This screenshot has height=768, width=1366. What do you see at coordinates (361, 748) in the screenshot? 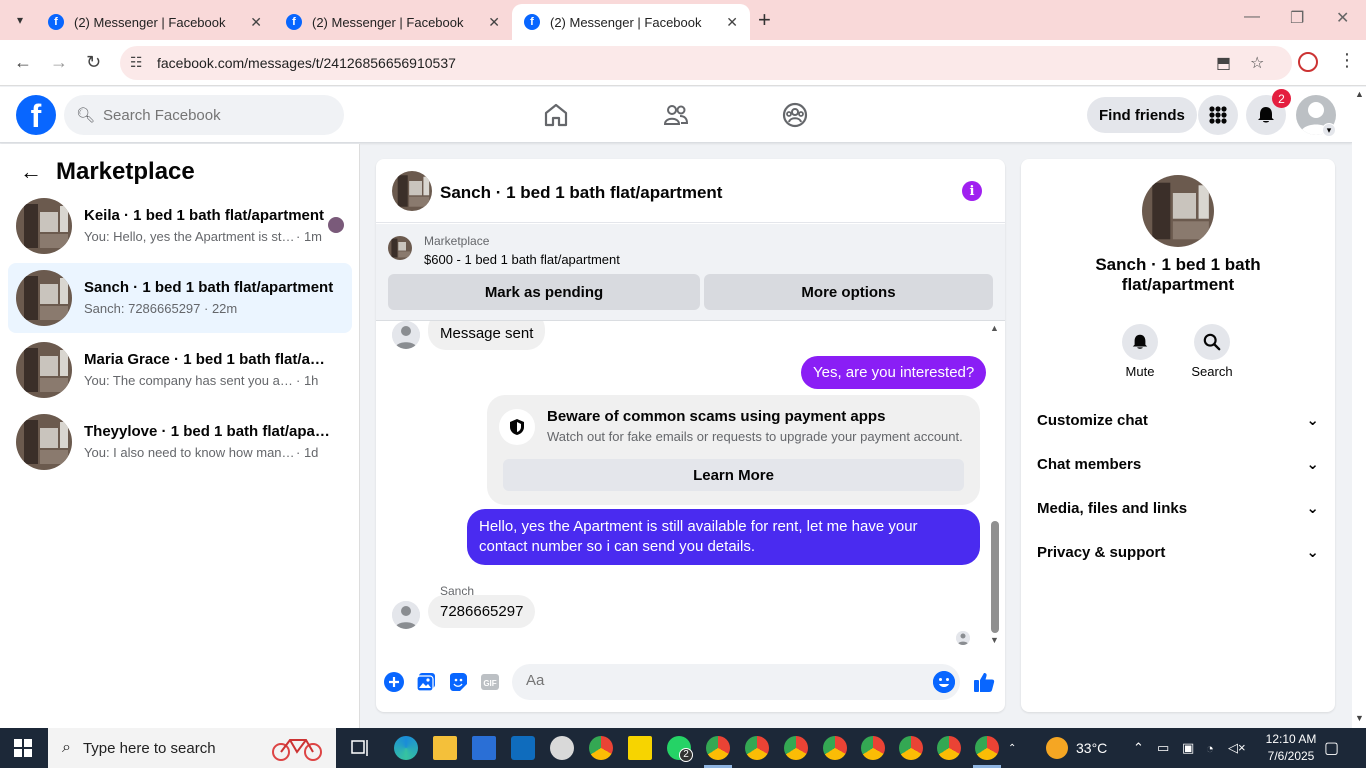
I see `task-view-icon` at bounding box center [361, 748].